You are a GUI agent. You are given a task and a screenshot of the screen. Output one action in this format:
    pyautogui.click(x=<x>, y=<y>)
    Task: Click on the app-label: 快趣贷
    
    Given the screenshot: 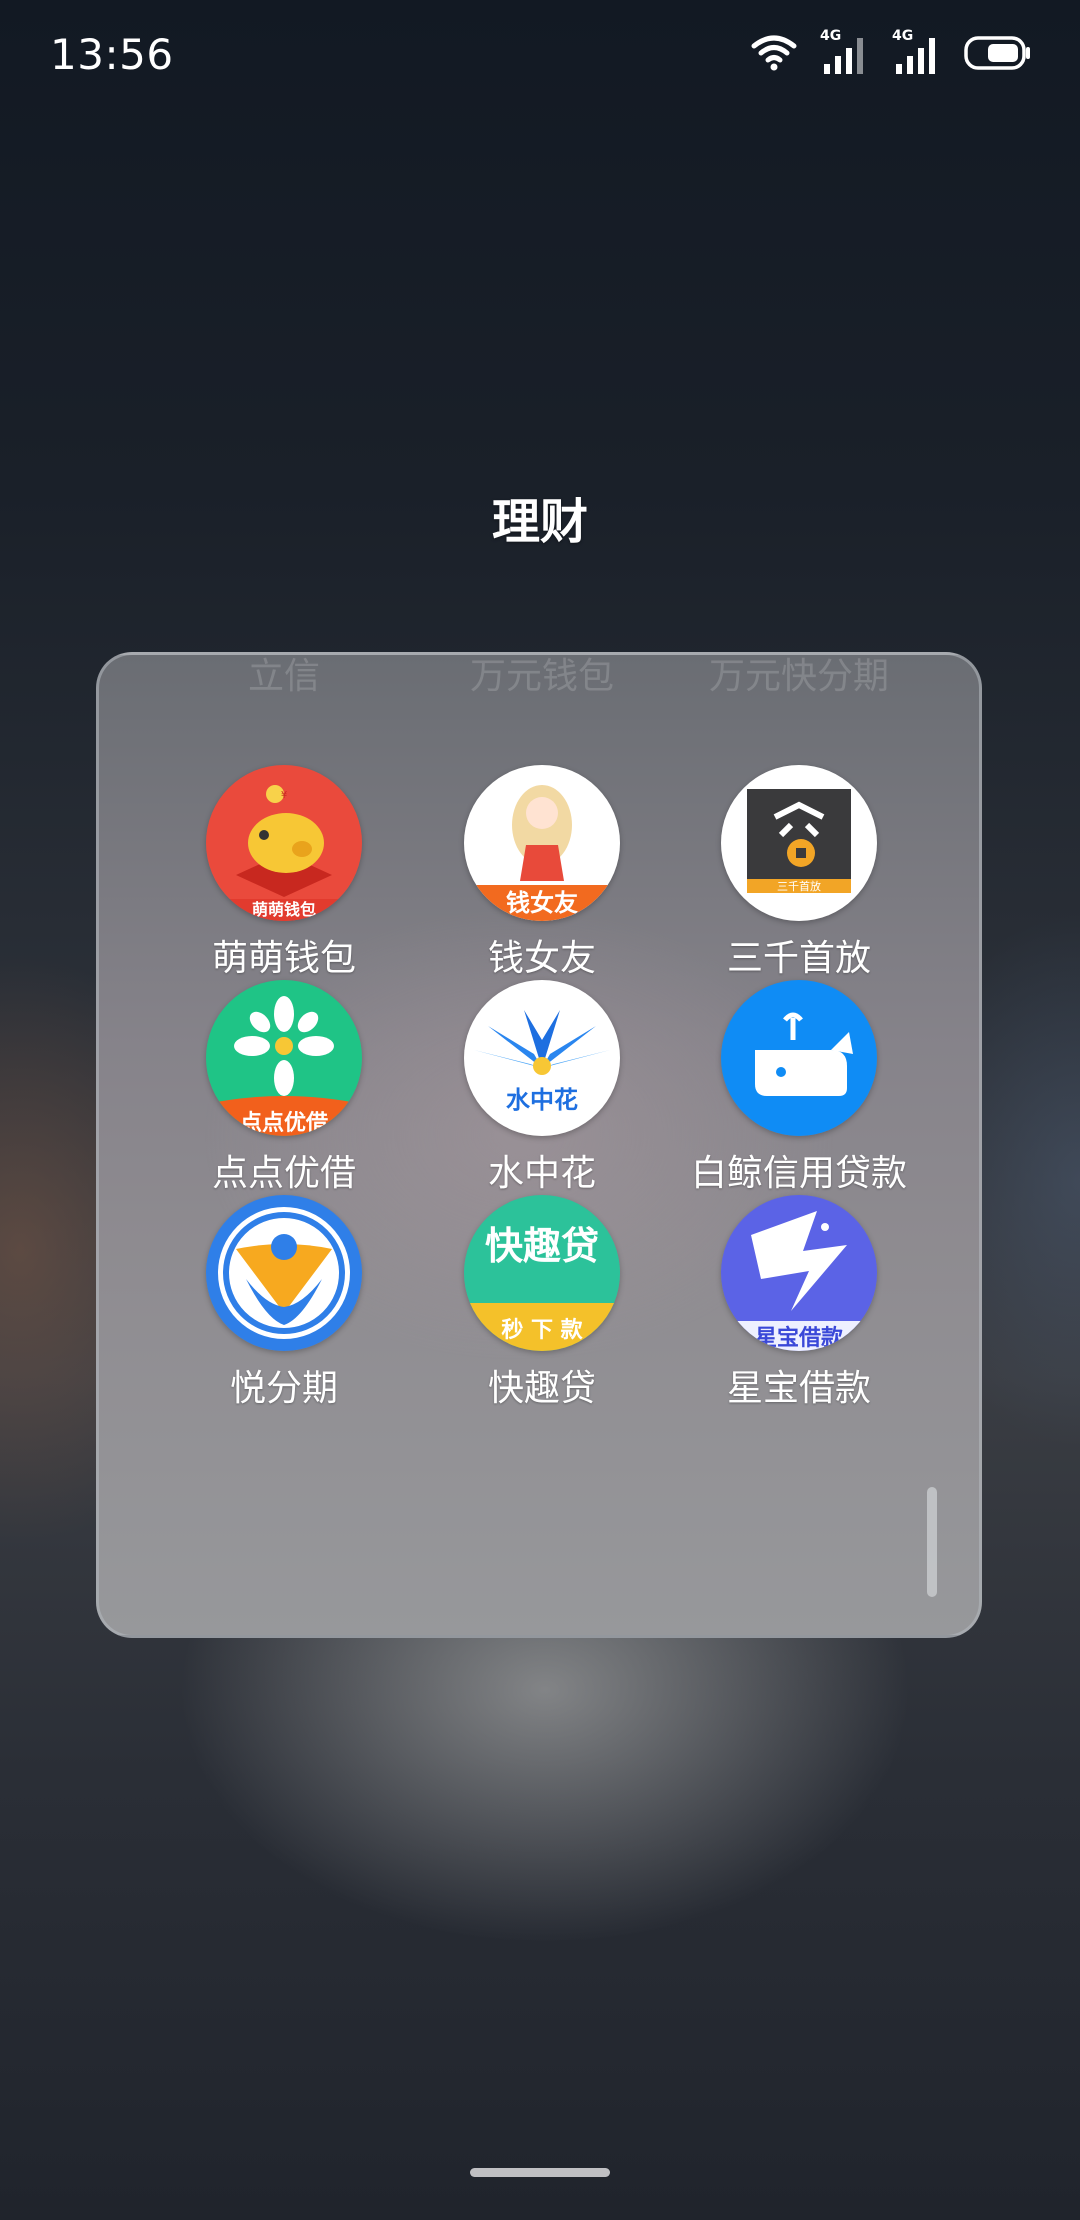 What is the action you would take?
    pyautogui.click(x=541, y=1388)
    